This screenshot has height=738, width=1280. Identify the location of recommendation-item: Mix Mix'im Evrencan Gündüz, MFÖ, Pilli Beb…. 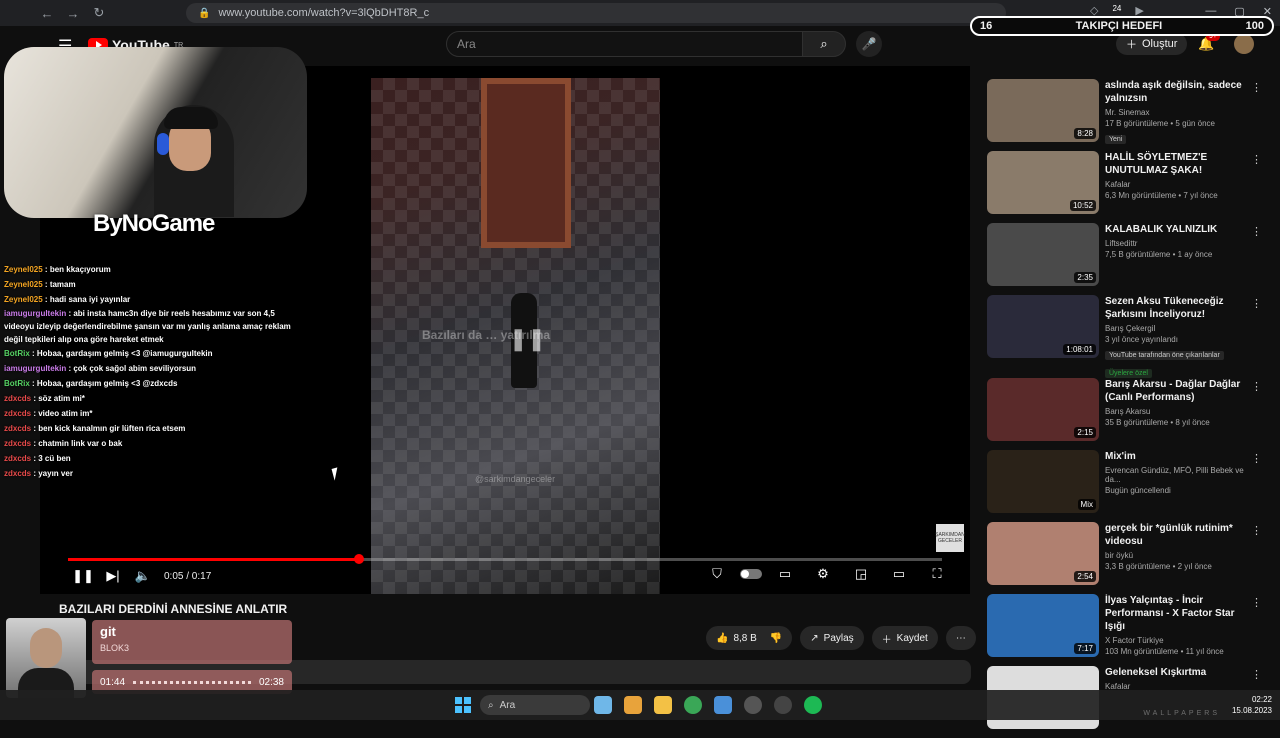
(1124, 485).